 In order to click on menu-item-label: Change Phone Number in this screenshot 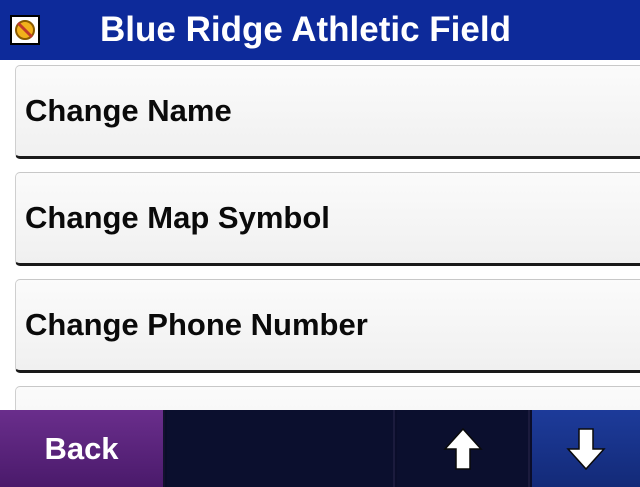, I will do `click(196, 324)`.